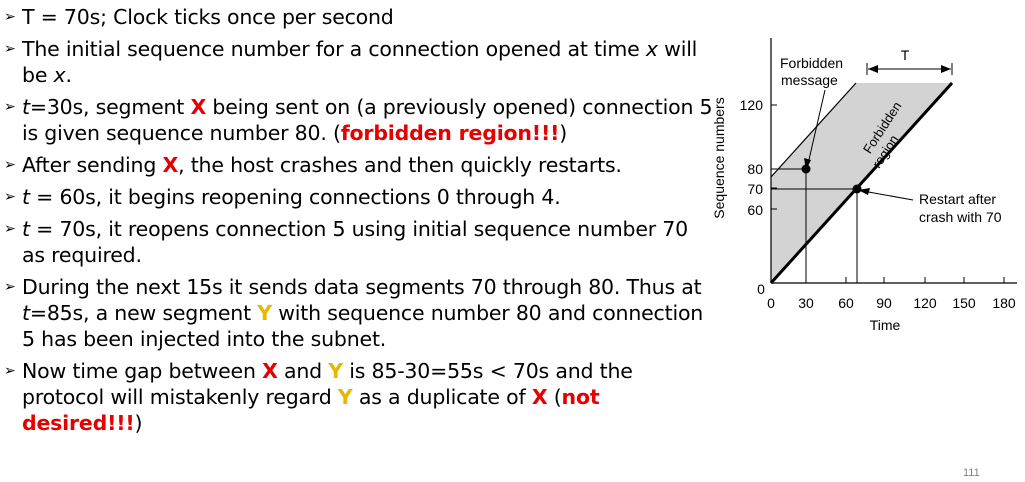  I want to click on t-interval-right-arrowhead, so click(946, 69).